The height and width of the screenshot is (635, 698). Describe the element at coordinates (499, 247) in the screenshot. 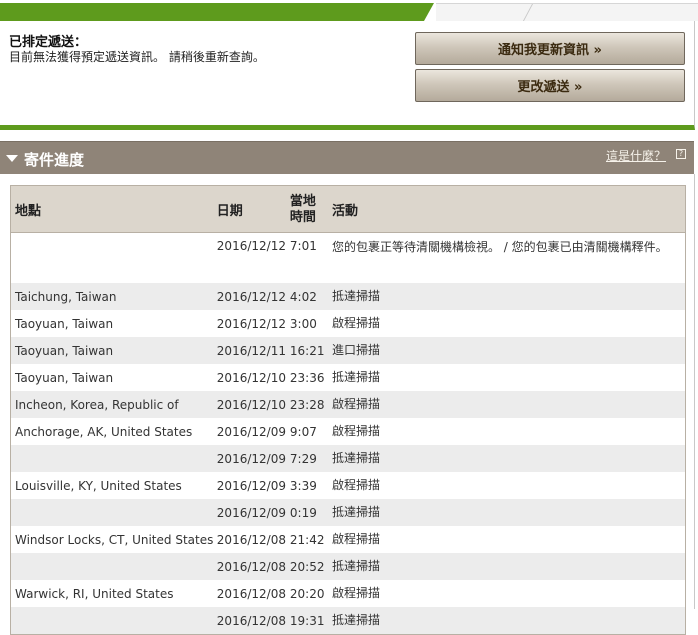

I see `cell-activity: 您的包裹正等待清關機構檢視。 / 您的包裹已由清關機構釋件。` at that location.